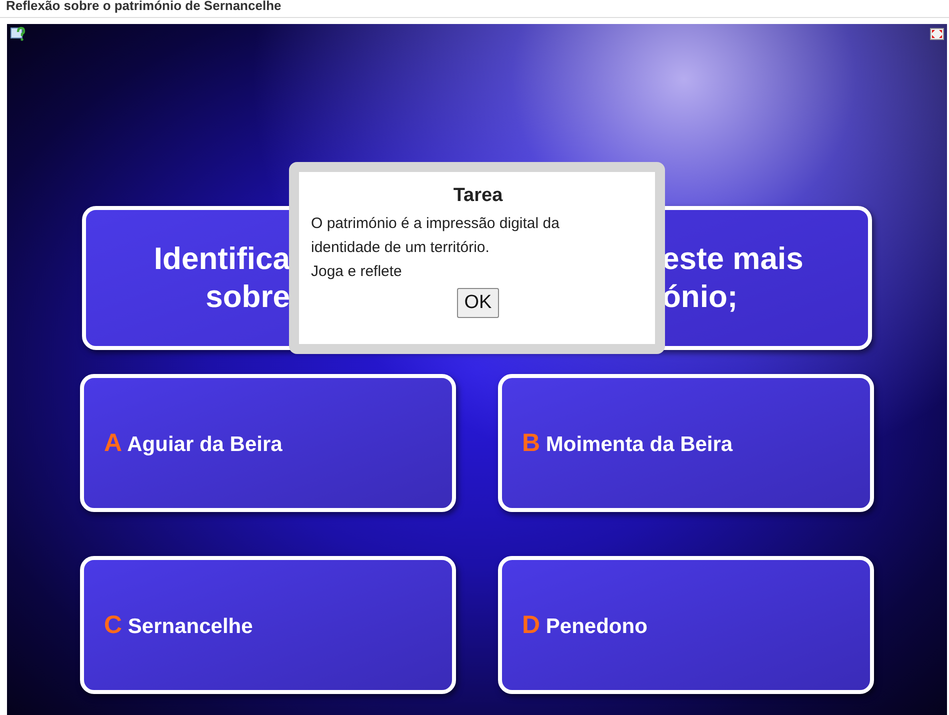 This screenshot has width=949, height=715. What do you see at coordinates (248, 297) in the screenshot?
I see `question-text: sobre` at bounding box center [248, 297].